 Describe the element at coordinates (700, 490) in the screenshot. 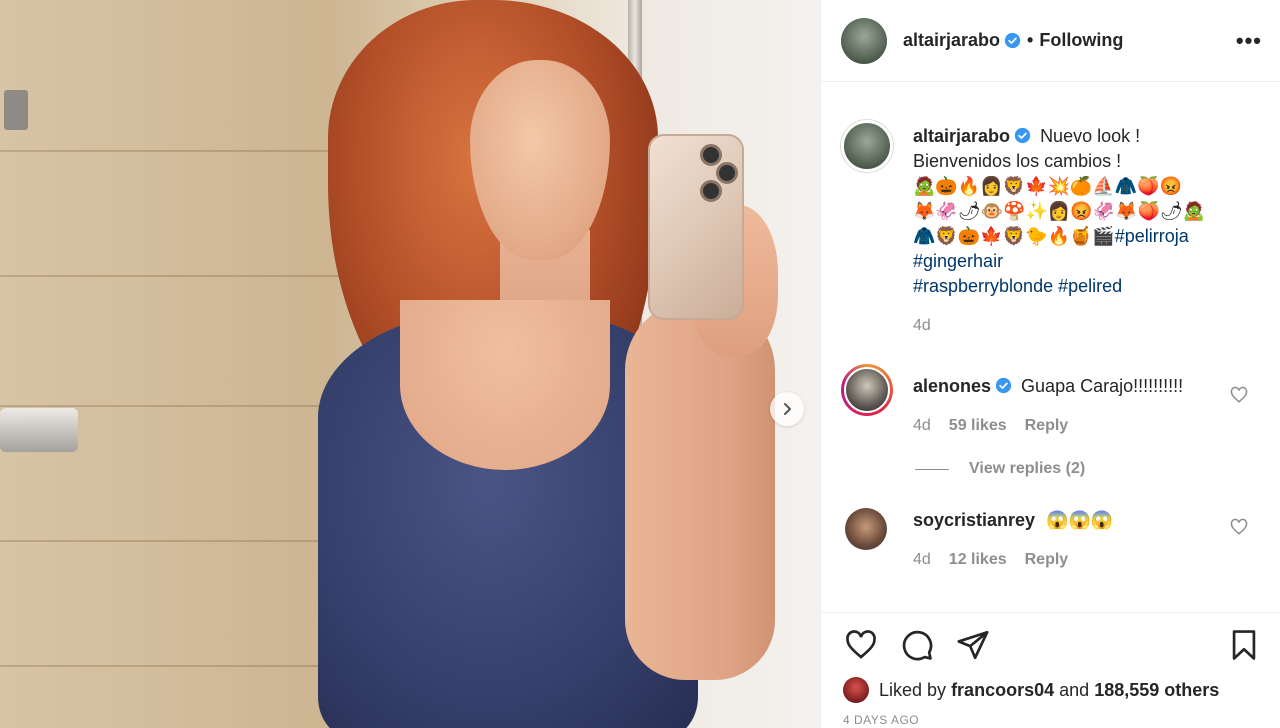

I see `photo-arm` at that location.